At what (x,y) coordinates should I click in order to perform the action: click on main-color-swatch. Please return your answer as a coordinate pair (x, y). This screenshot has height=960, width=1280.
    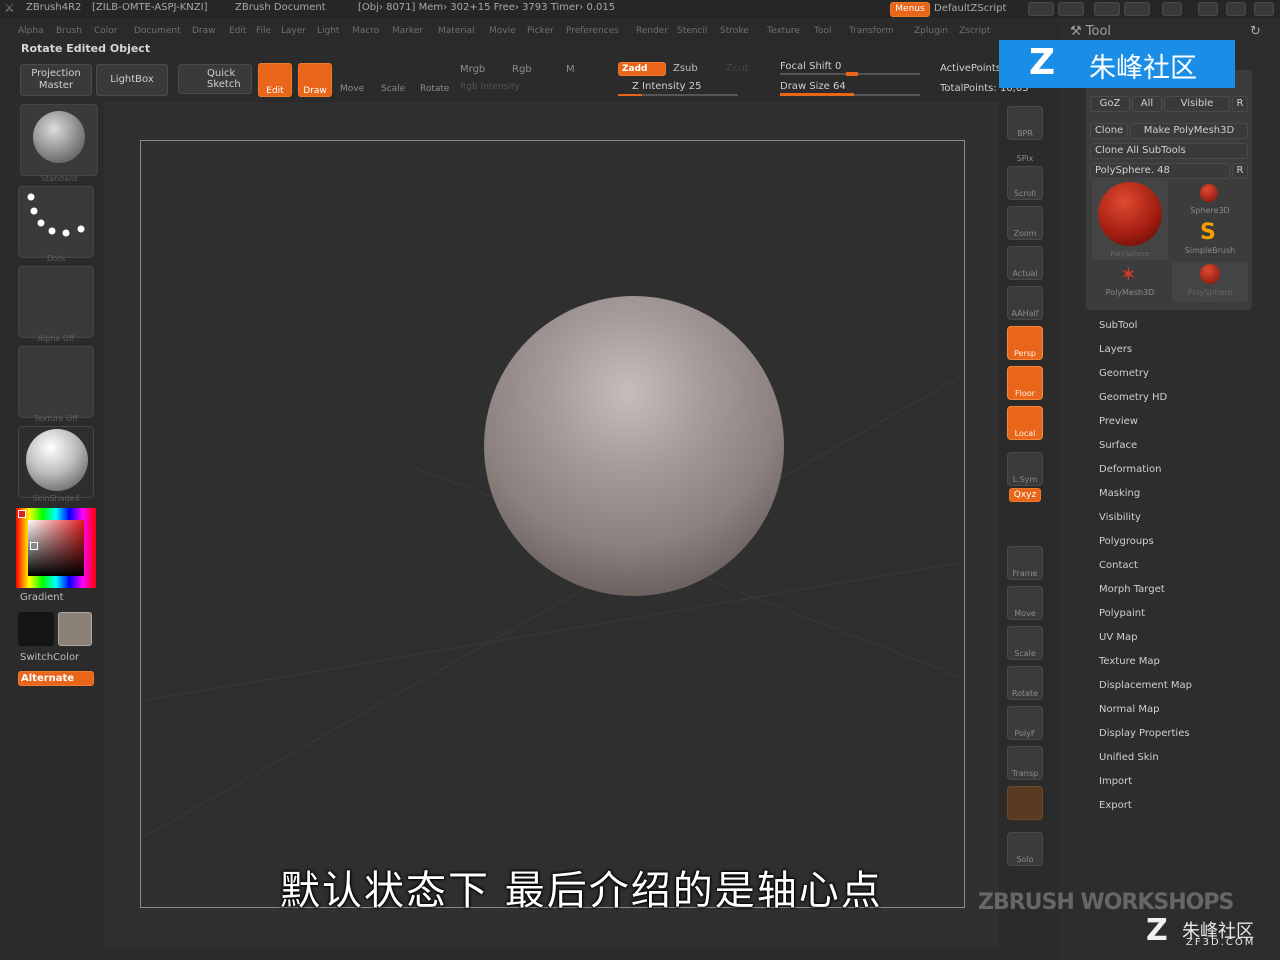
    Looking at the image, I should click on (36, 629).